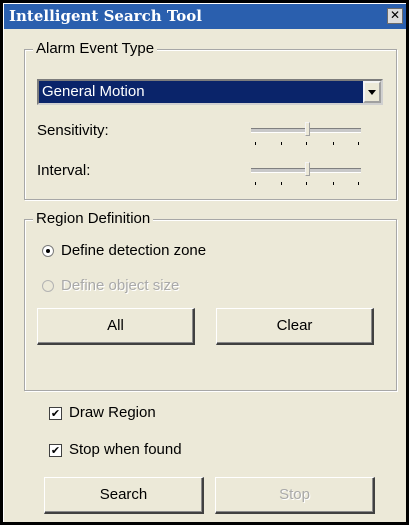  What do you see at coordinates (307, 169) in the screenshot?
I see `interval-slider-thumb` at bounding box center [307, 169].